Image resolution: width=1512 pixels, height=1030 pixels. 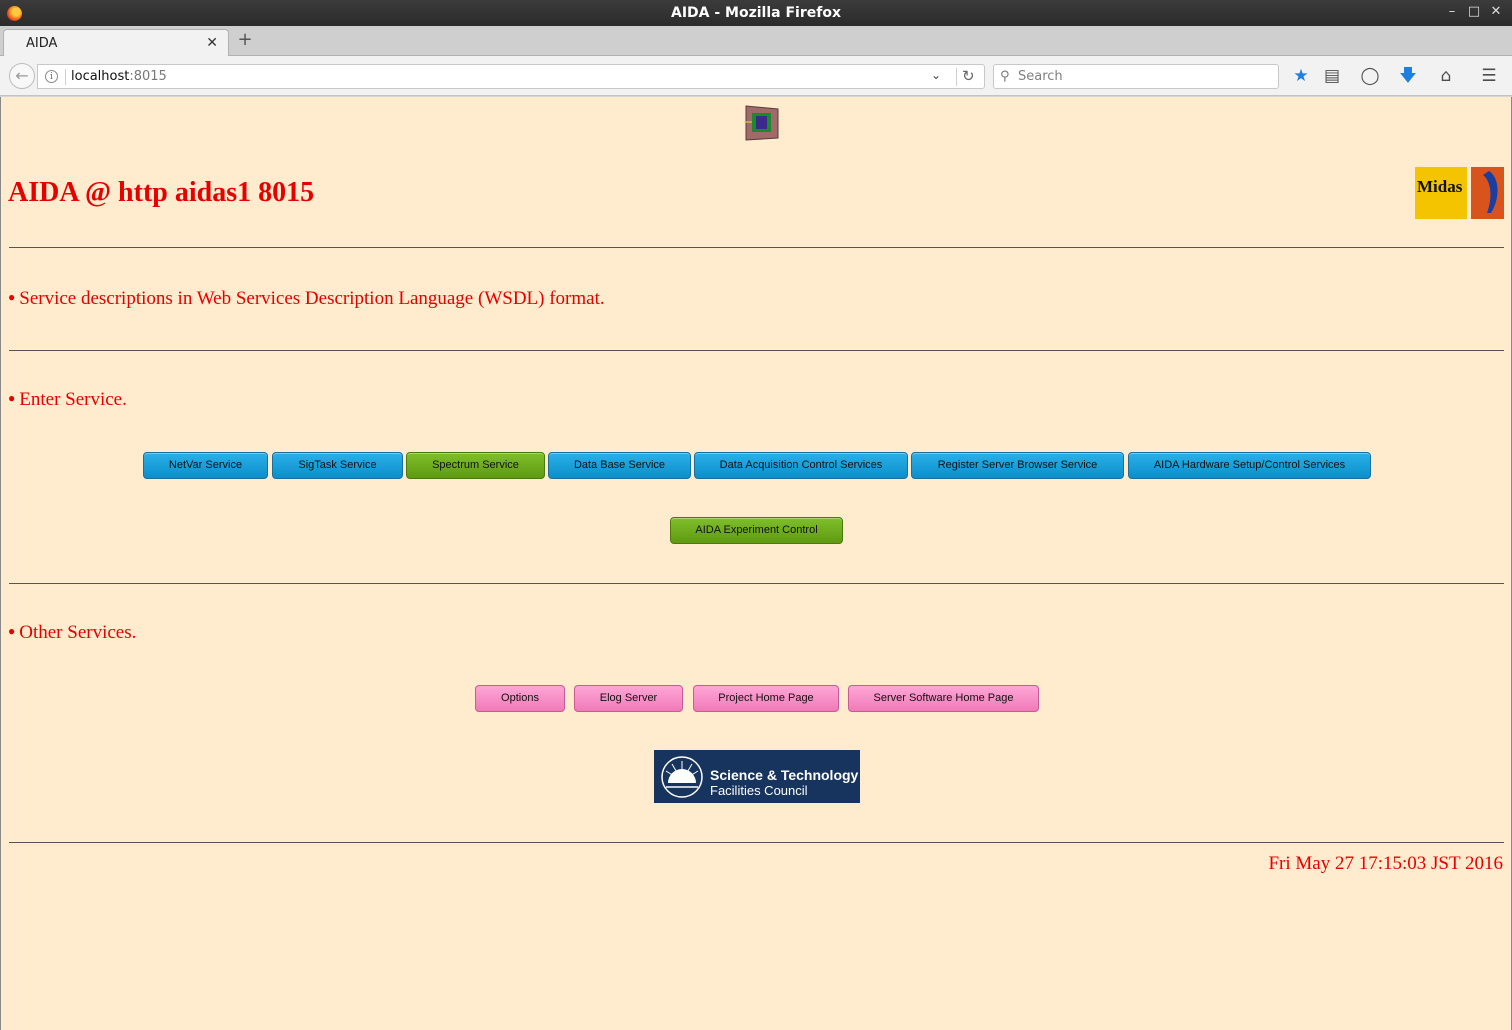 I want to click on stfc-line1: Science & Technology, so click(x=784, y=775).